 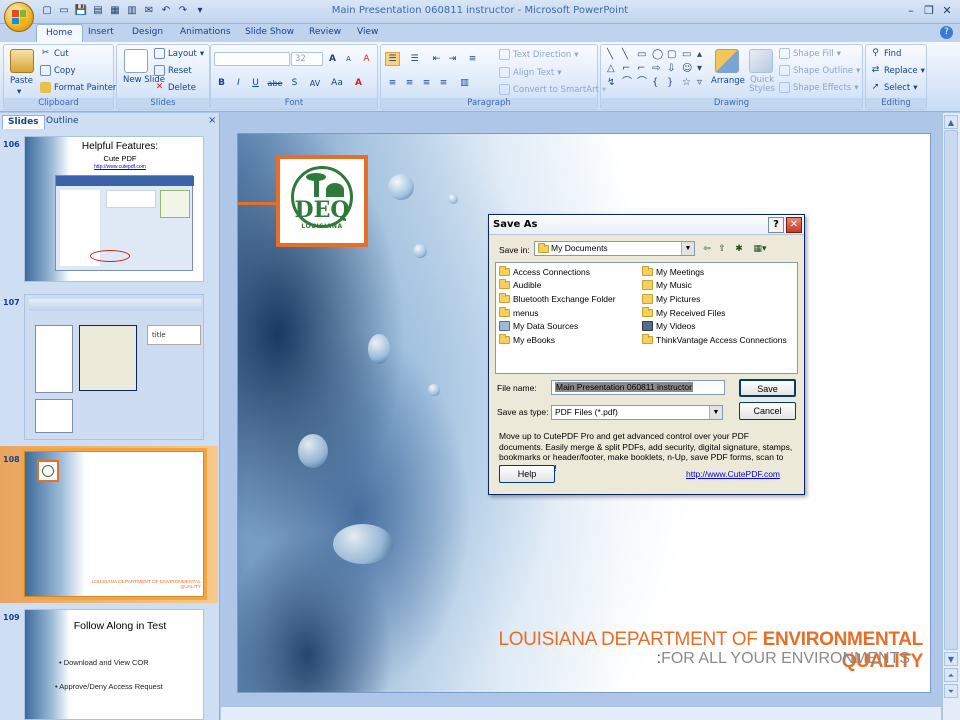 I want to click on italic-button: I, so click(x=238, y=83).